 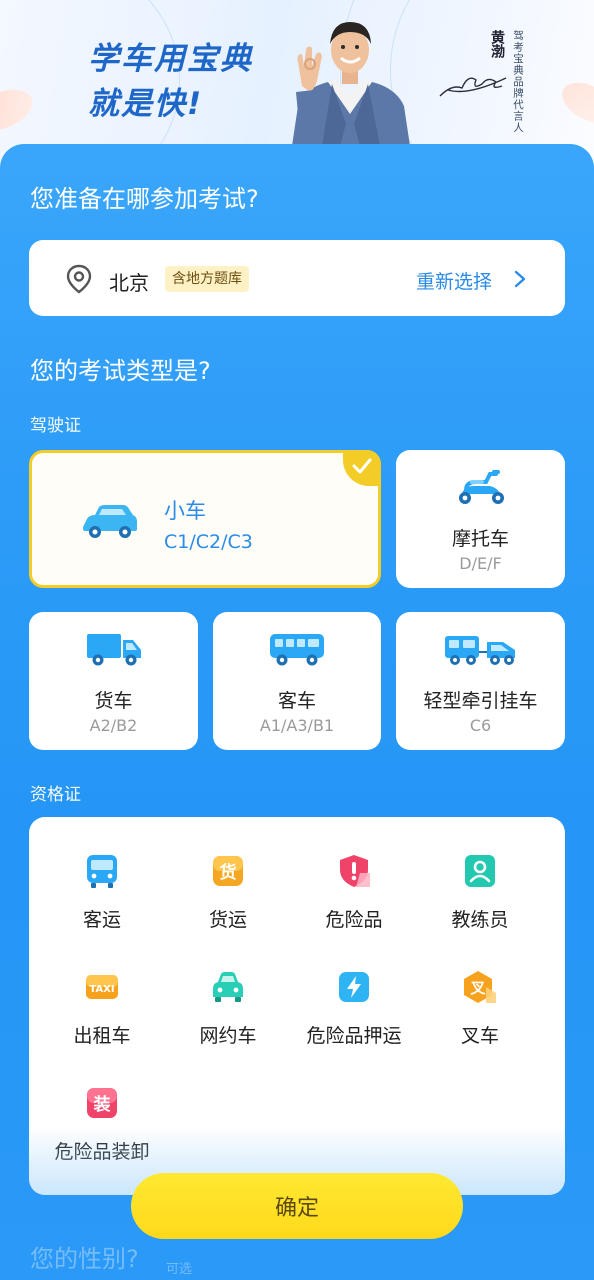 What do you see at coordinates (454, 280) in the screenshot?
I see `reselect-city-link: 重新选择` at bounding box center [454, 280].